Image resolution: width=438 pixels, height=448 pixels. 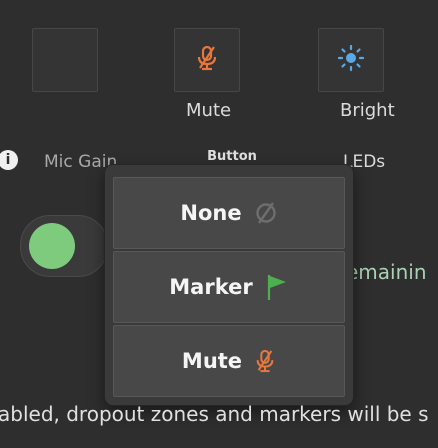 I want to click on mute-tile, so click(x=207, y=60).